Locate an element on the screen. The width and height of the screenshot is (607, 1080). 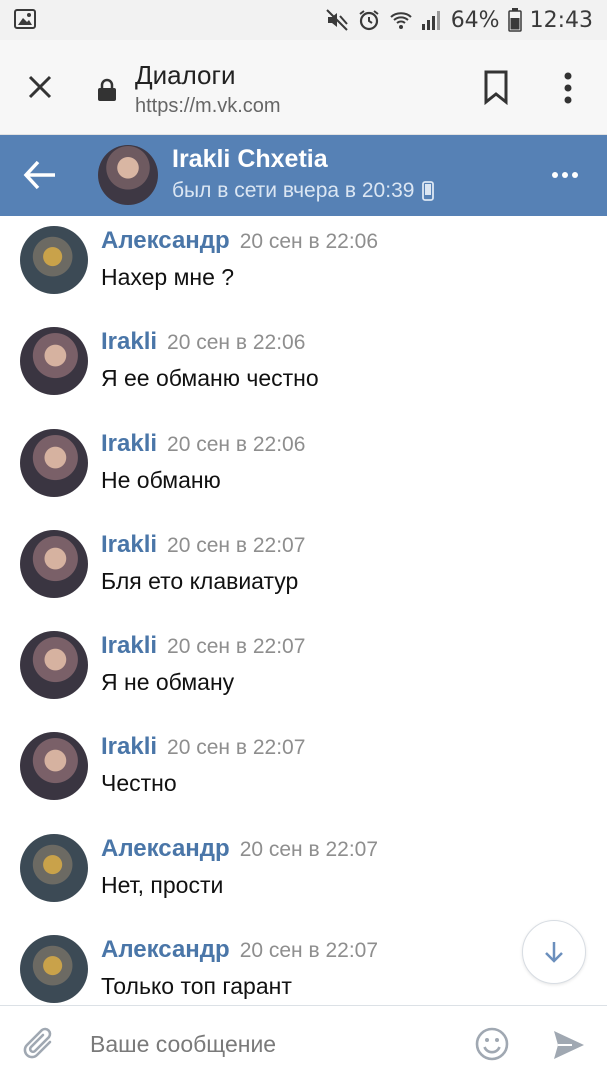
browser-bar: Диалоги https://m.vk.com is located at coordinates (303, 87).